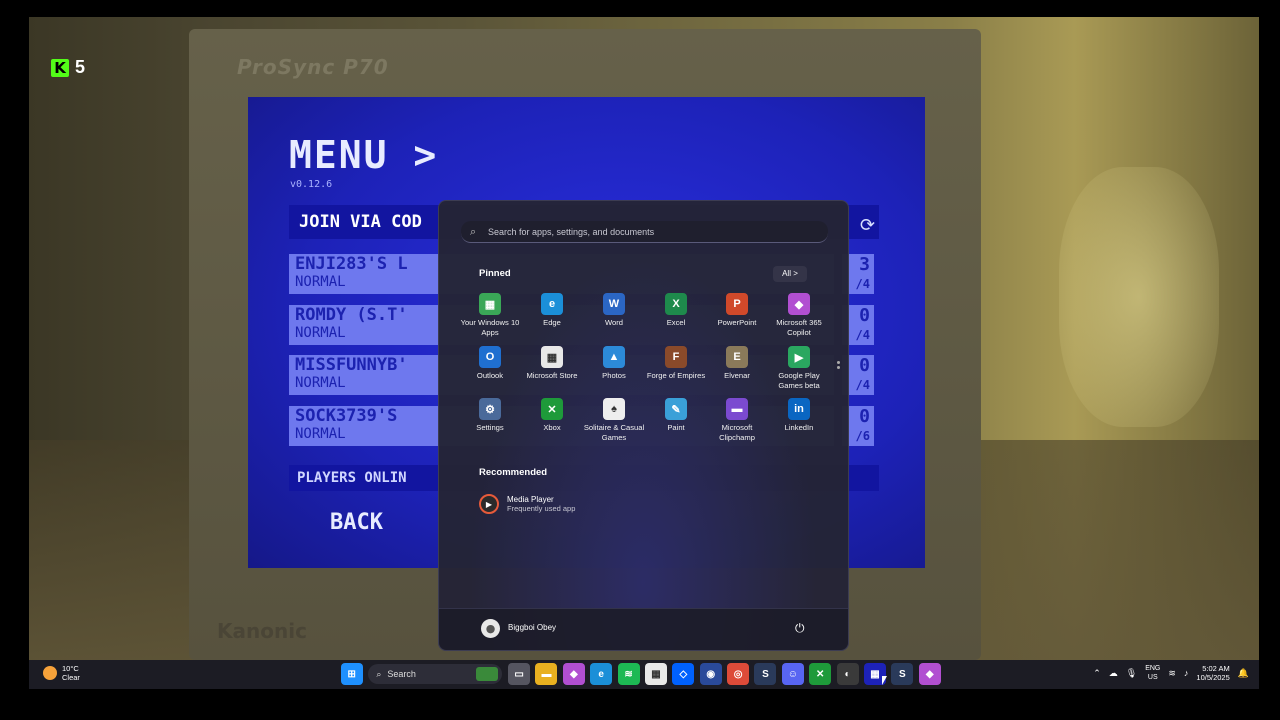 The height and width of the screenshot is (720, 1280). I want to click on recommended-item: ▶ Media Player Frequently used app, so click(527, 504).